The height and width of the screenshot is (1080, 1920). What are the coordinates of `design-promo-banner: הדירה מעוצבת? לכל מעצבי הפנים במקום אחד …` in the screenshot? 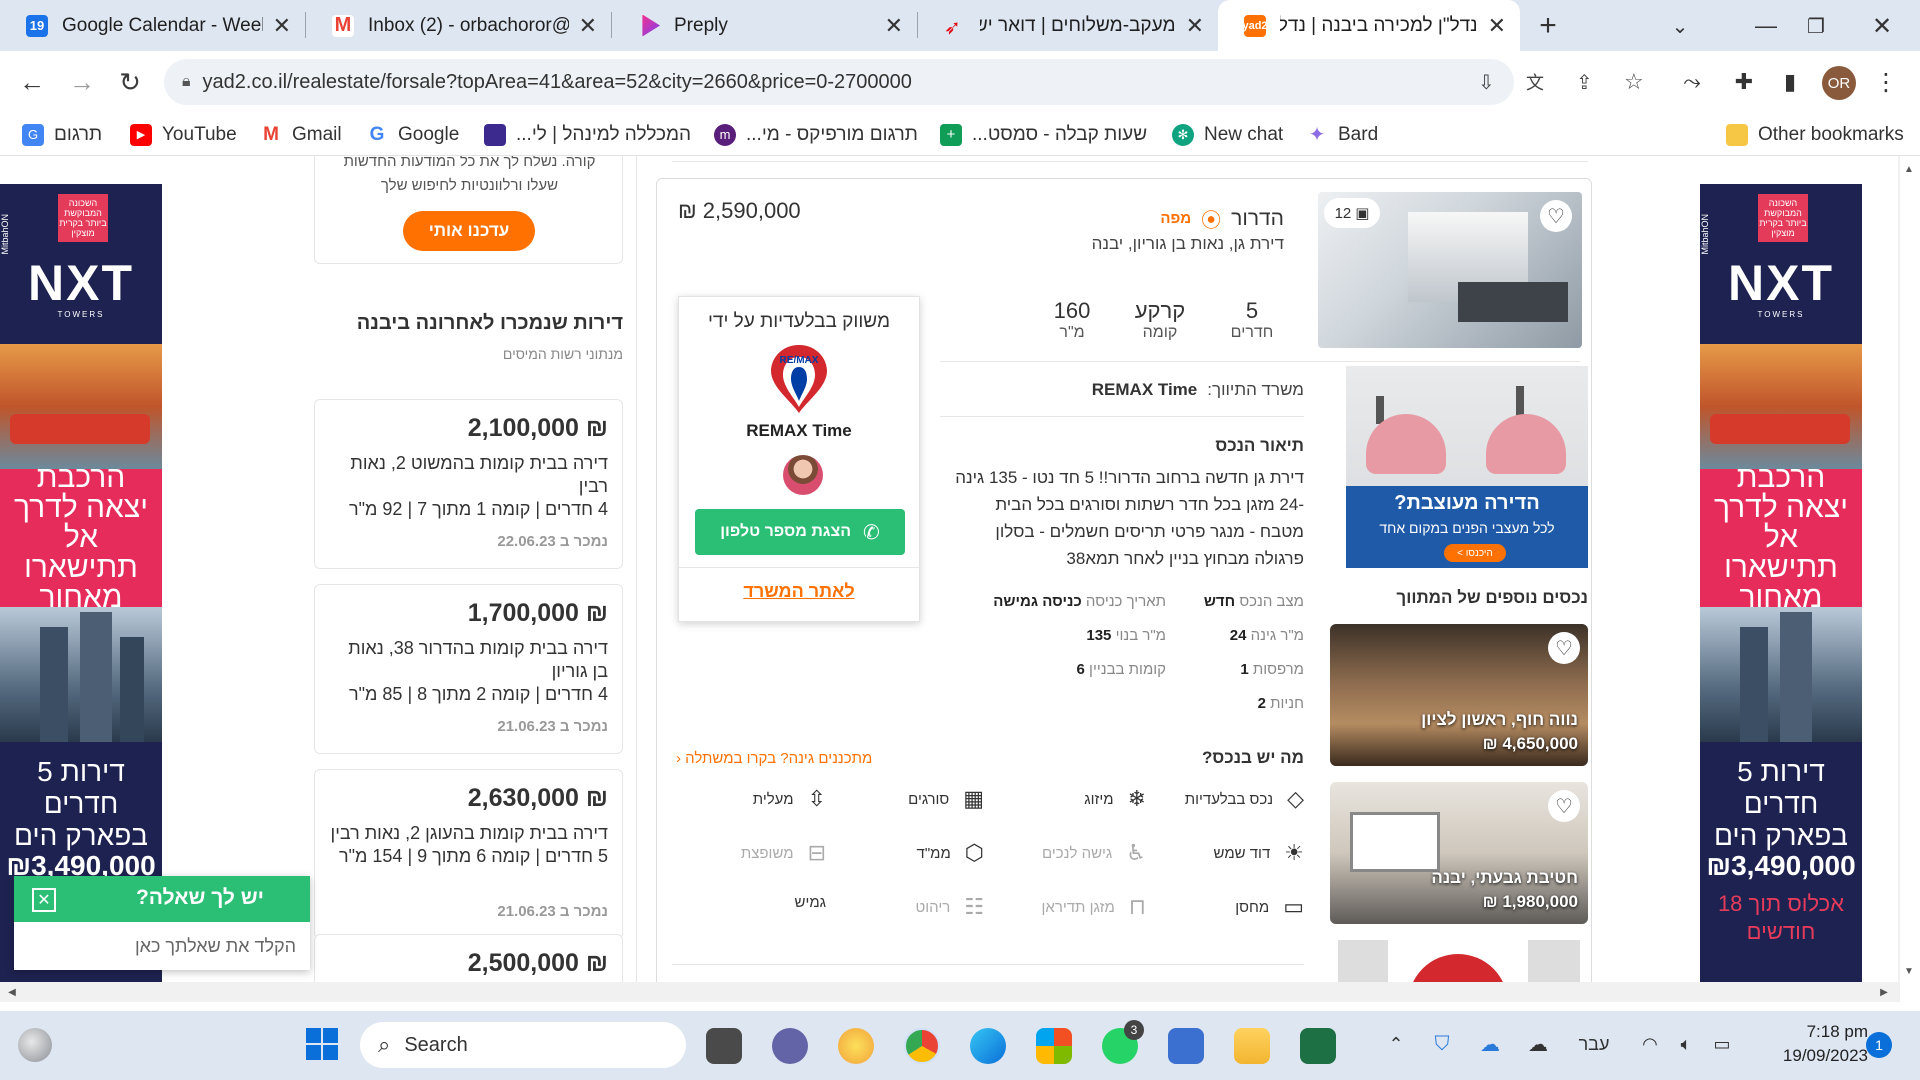 It's located at (1467, 467).